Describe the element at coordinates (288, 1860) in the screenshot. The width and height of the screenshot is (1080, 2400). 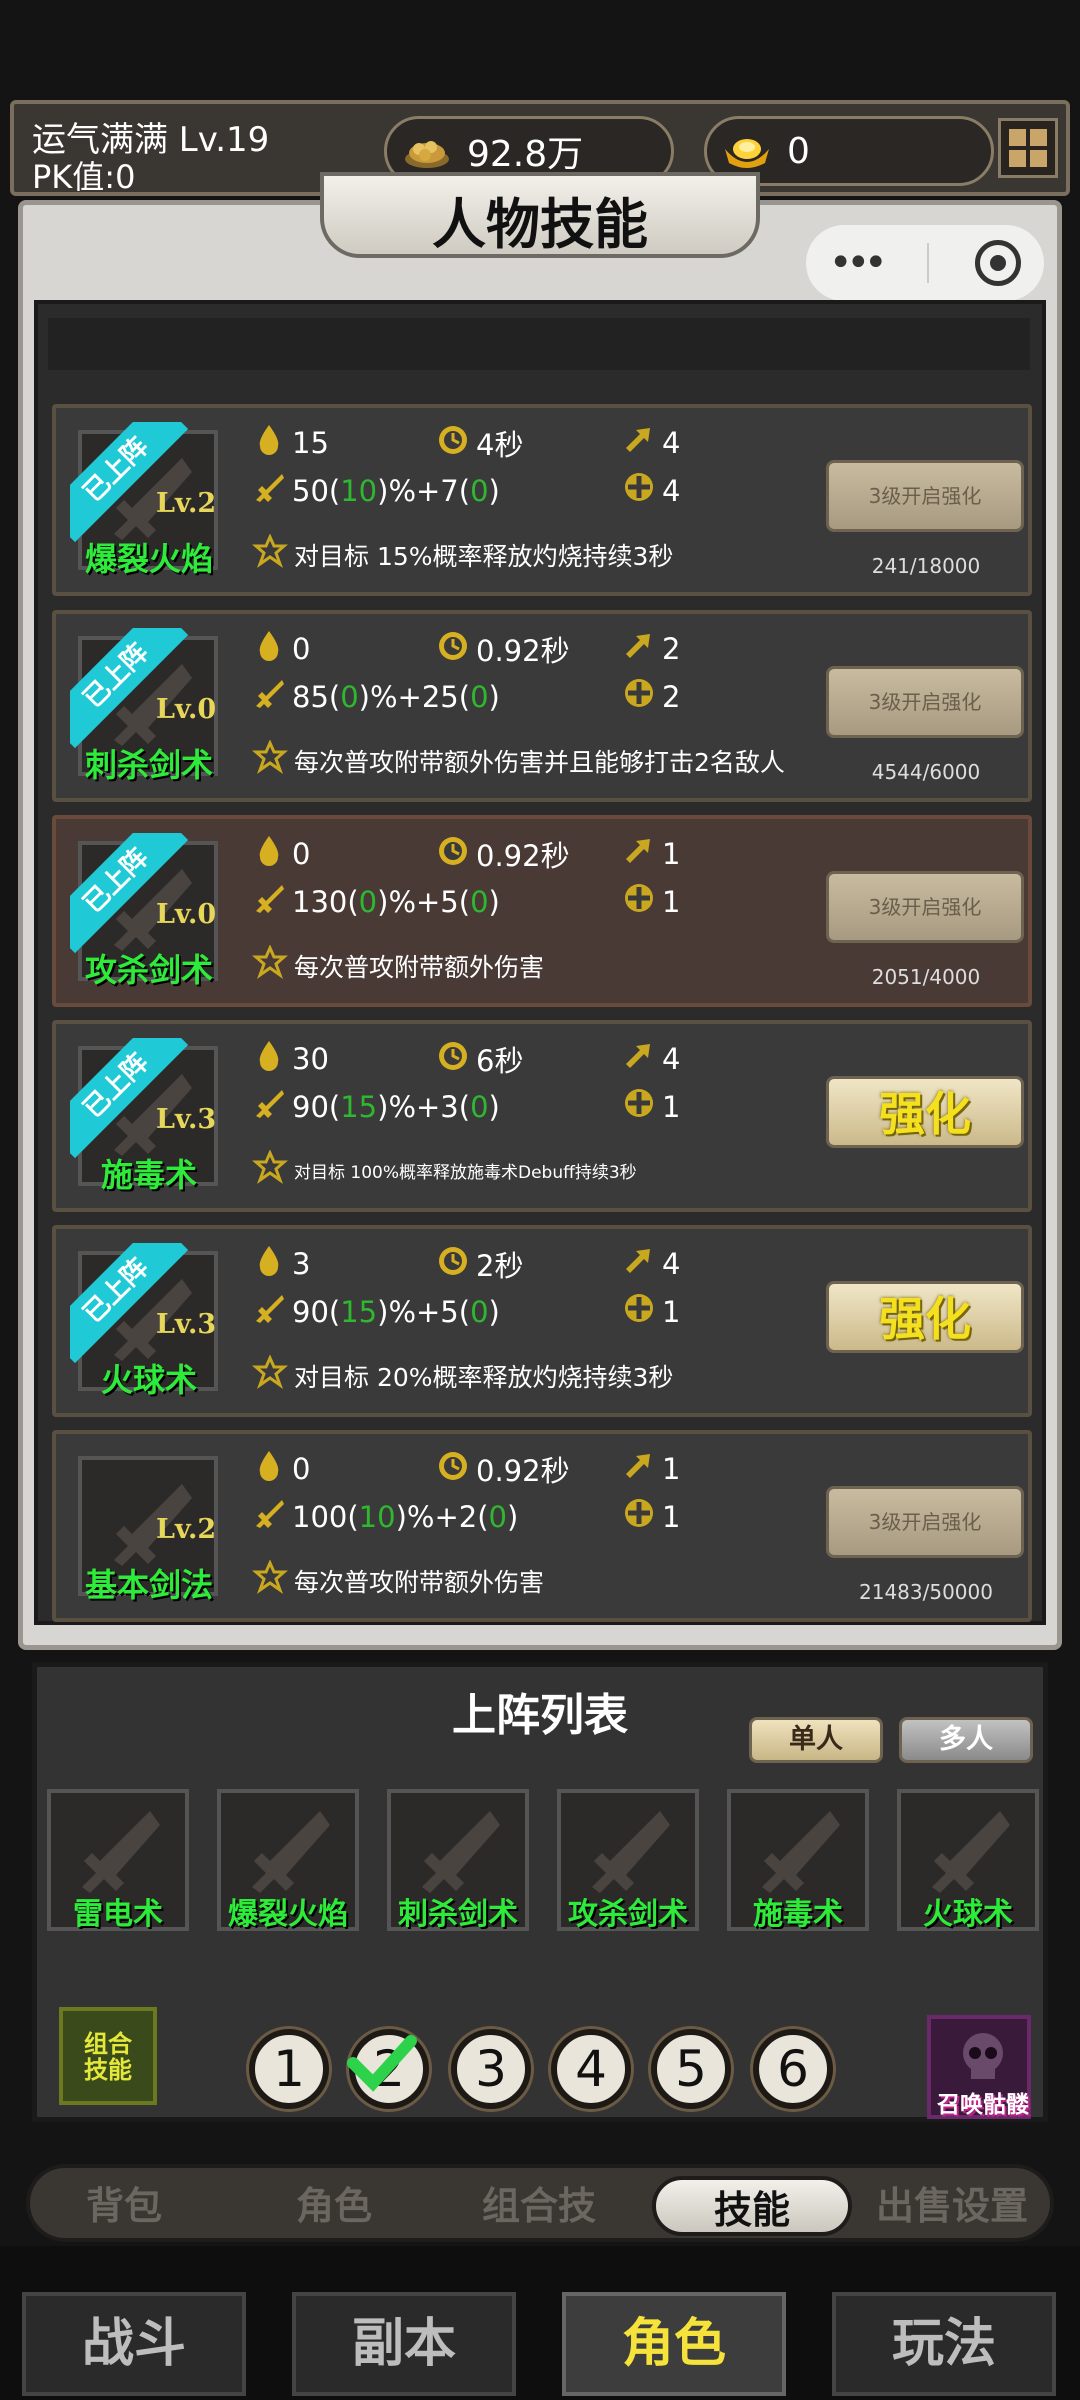
I see `lineup-slot: 爆裂火焰` at that location.